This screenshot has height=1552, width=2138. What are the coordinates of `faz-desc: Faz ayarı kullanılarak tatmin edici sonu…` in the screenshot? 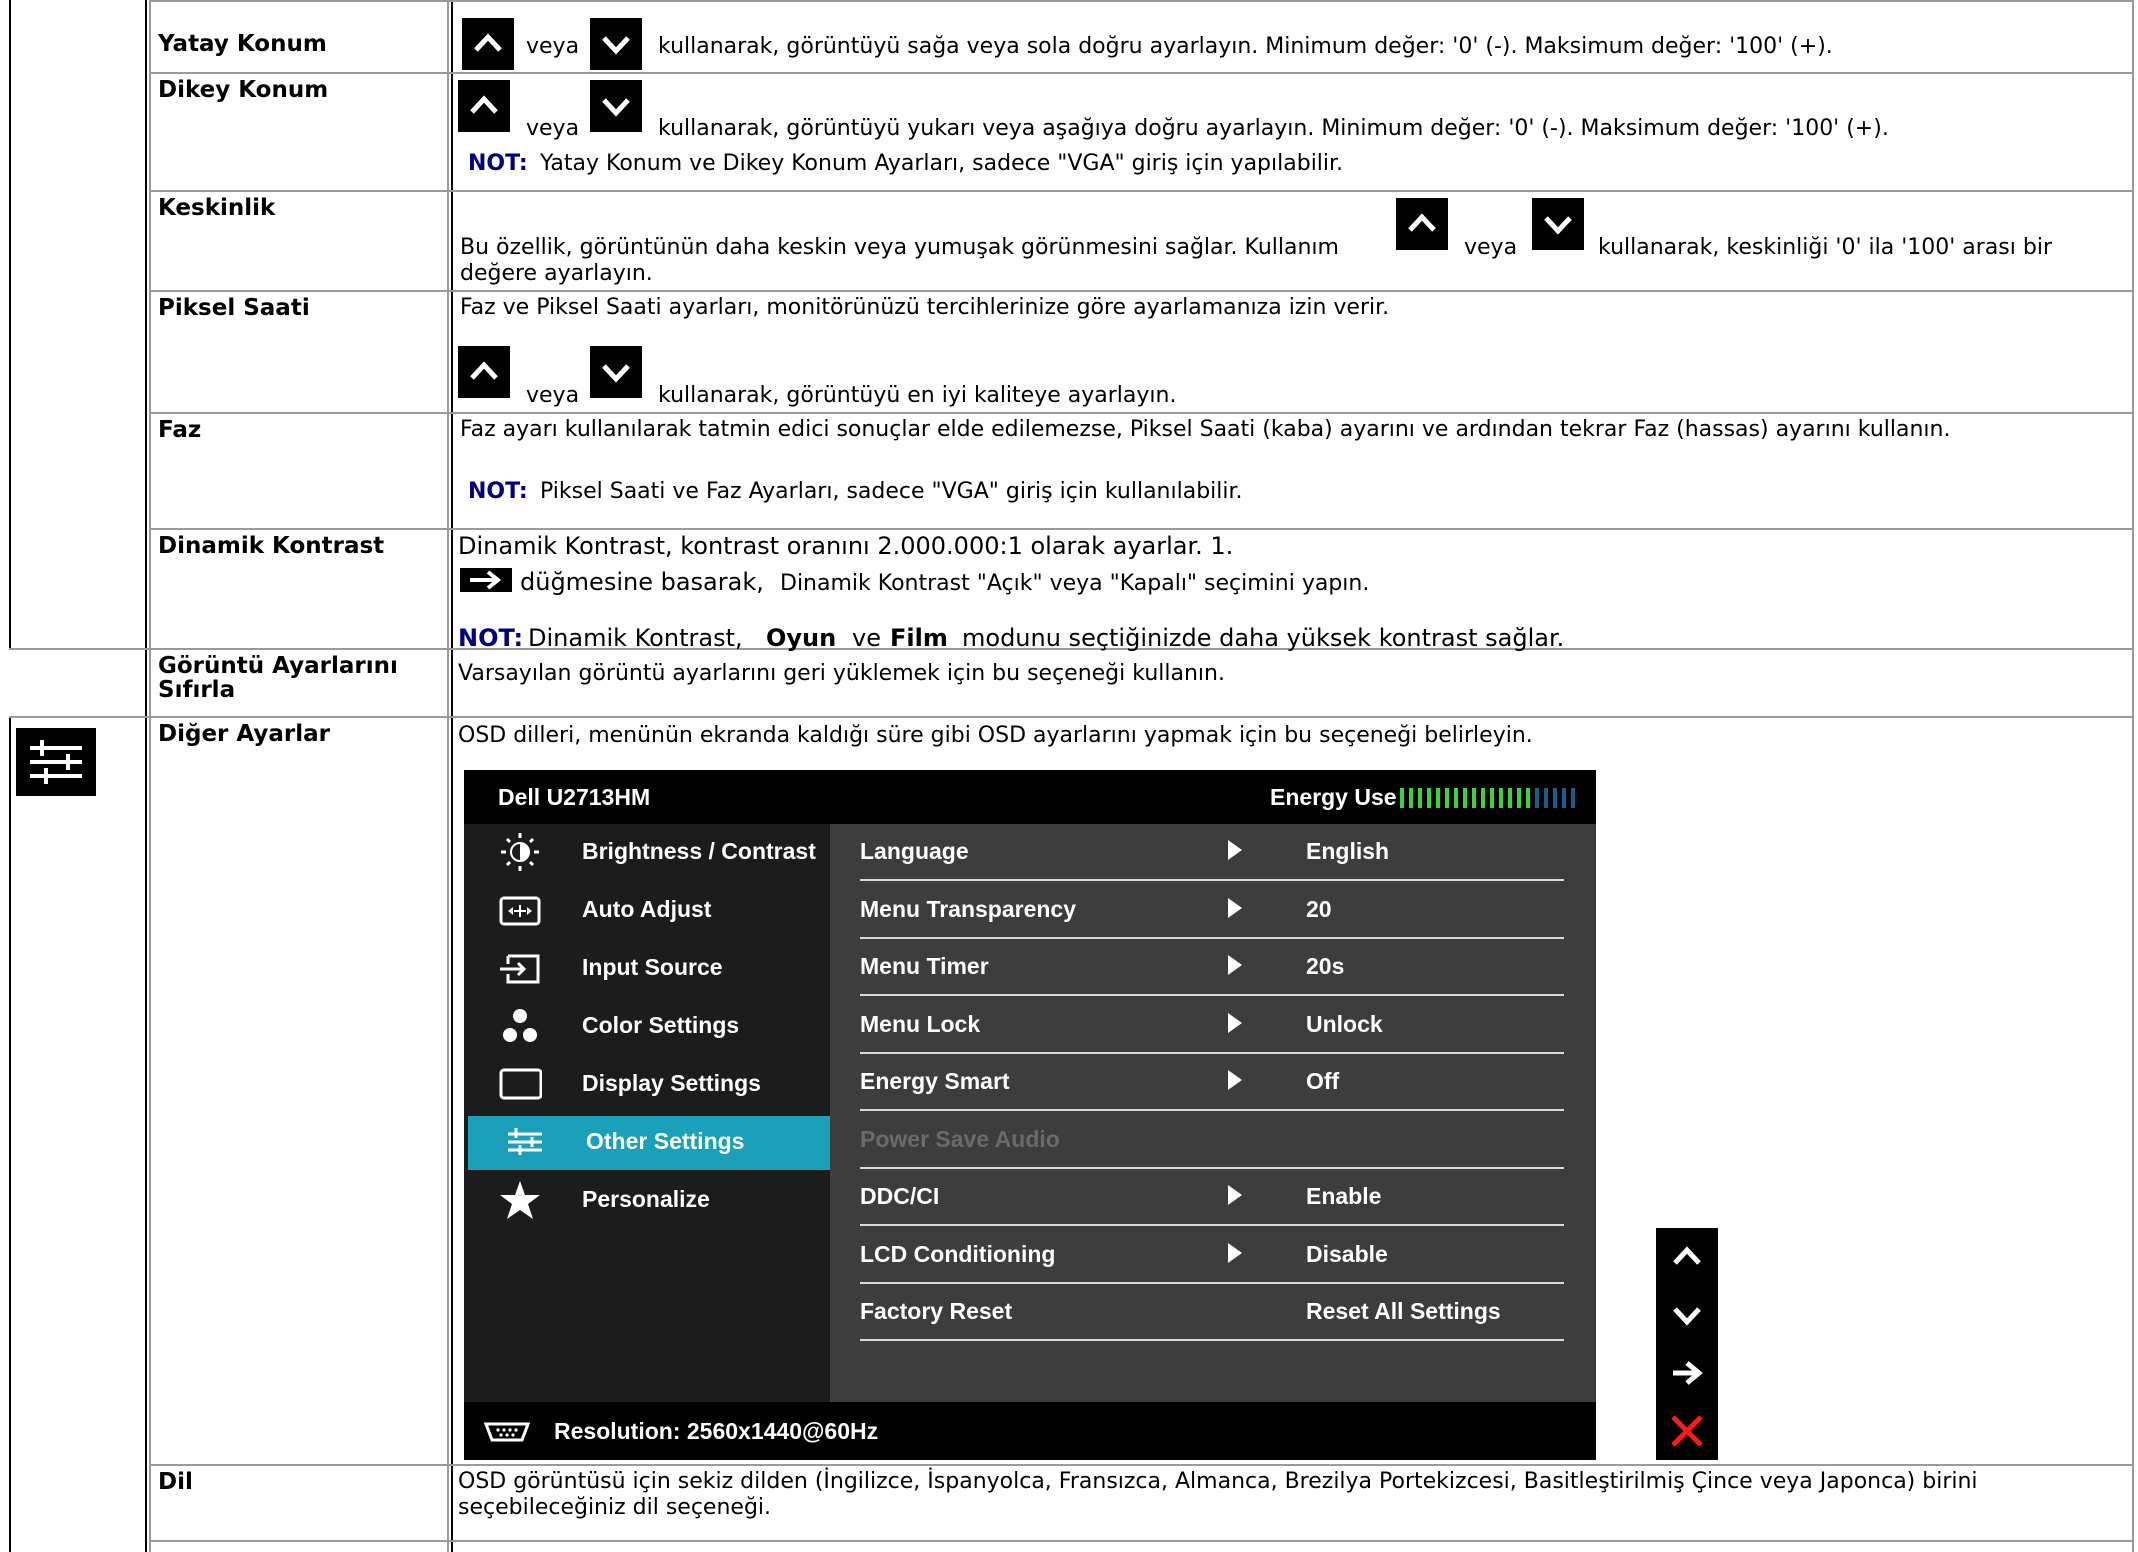 It's located at (1205, 429).